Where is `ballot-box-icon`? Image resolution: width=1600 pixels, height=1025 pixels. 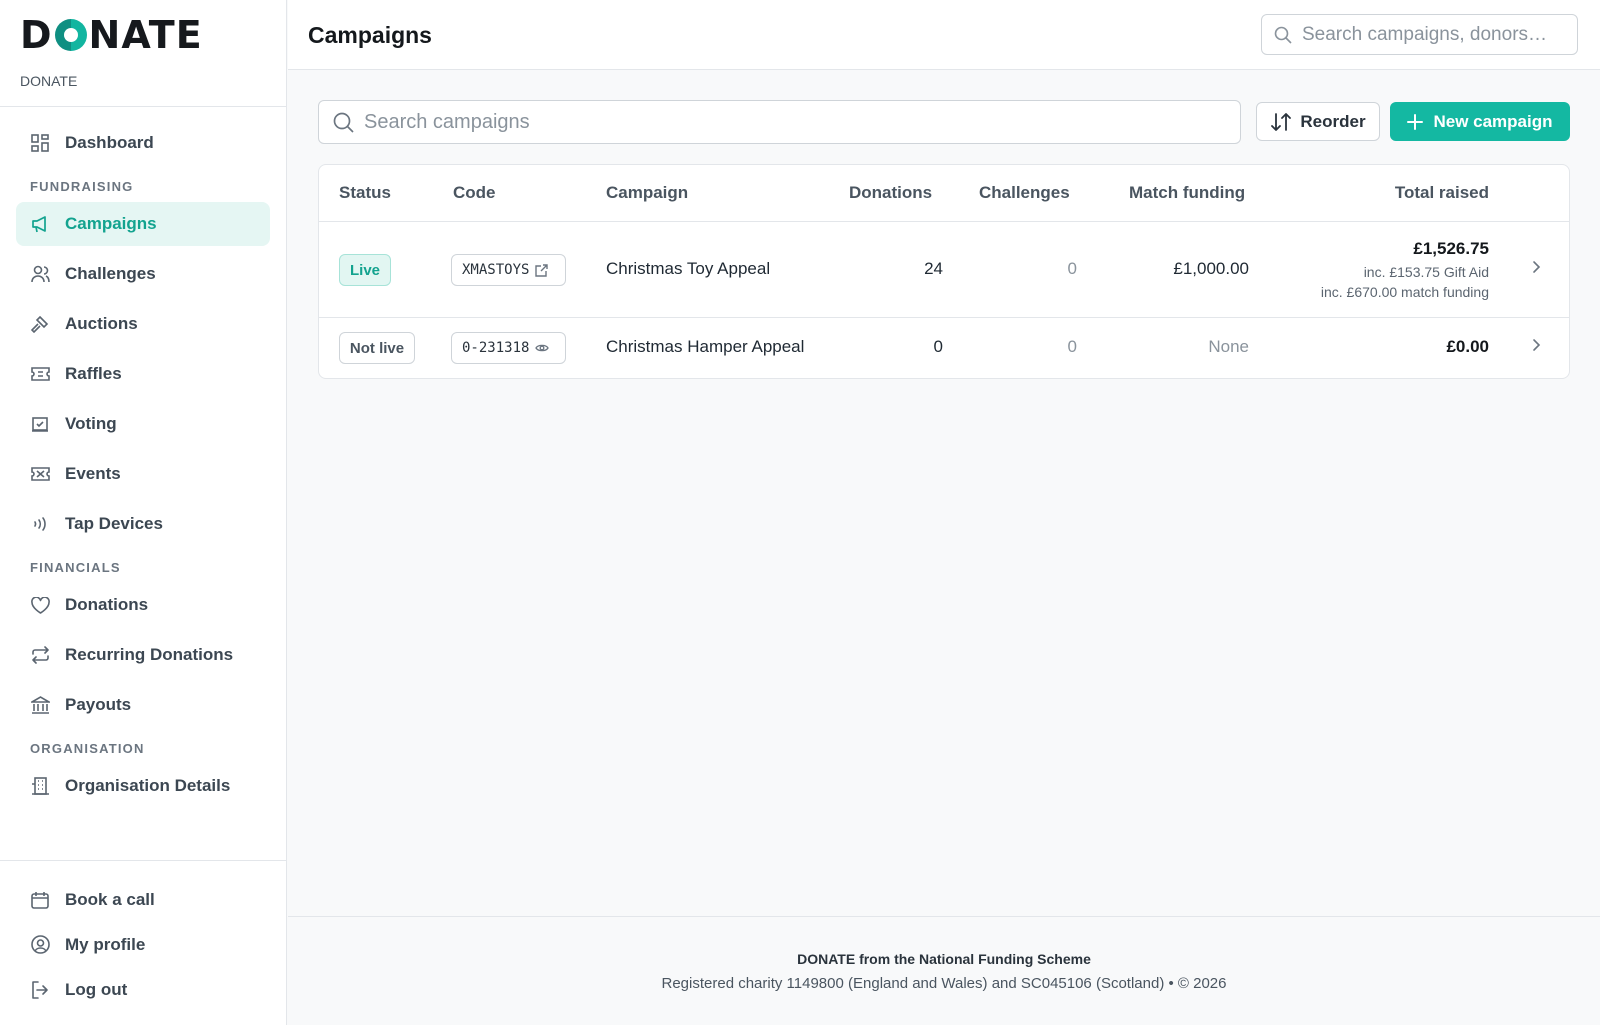 ballot-box-icon is located at coordinates (40, 424).